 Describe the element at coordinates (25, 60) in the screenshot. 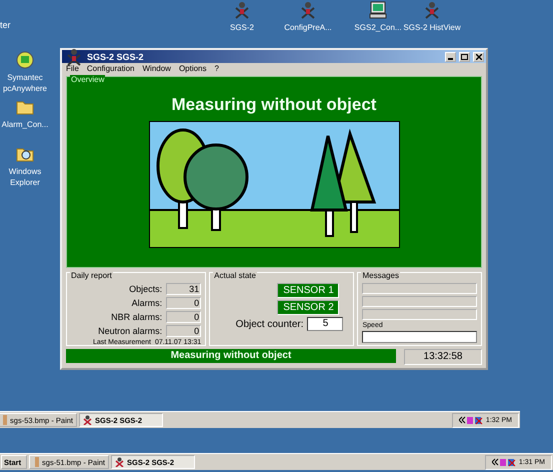

I see `app-icon` at that location.